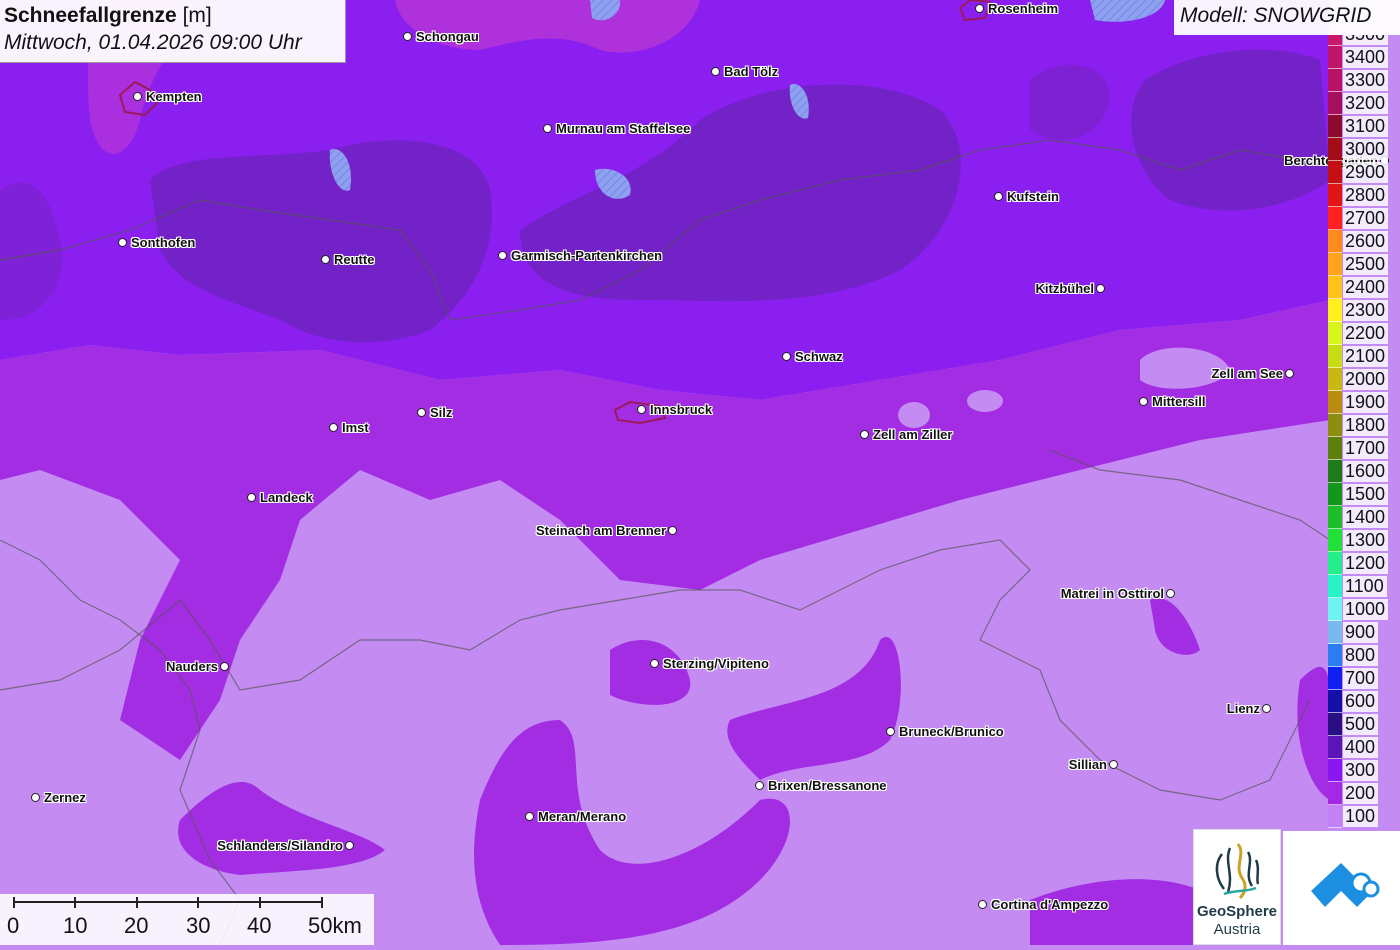 This screenshot has height=950, width=1400. I want to click on city-label: Nauders, so click(192, 666).